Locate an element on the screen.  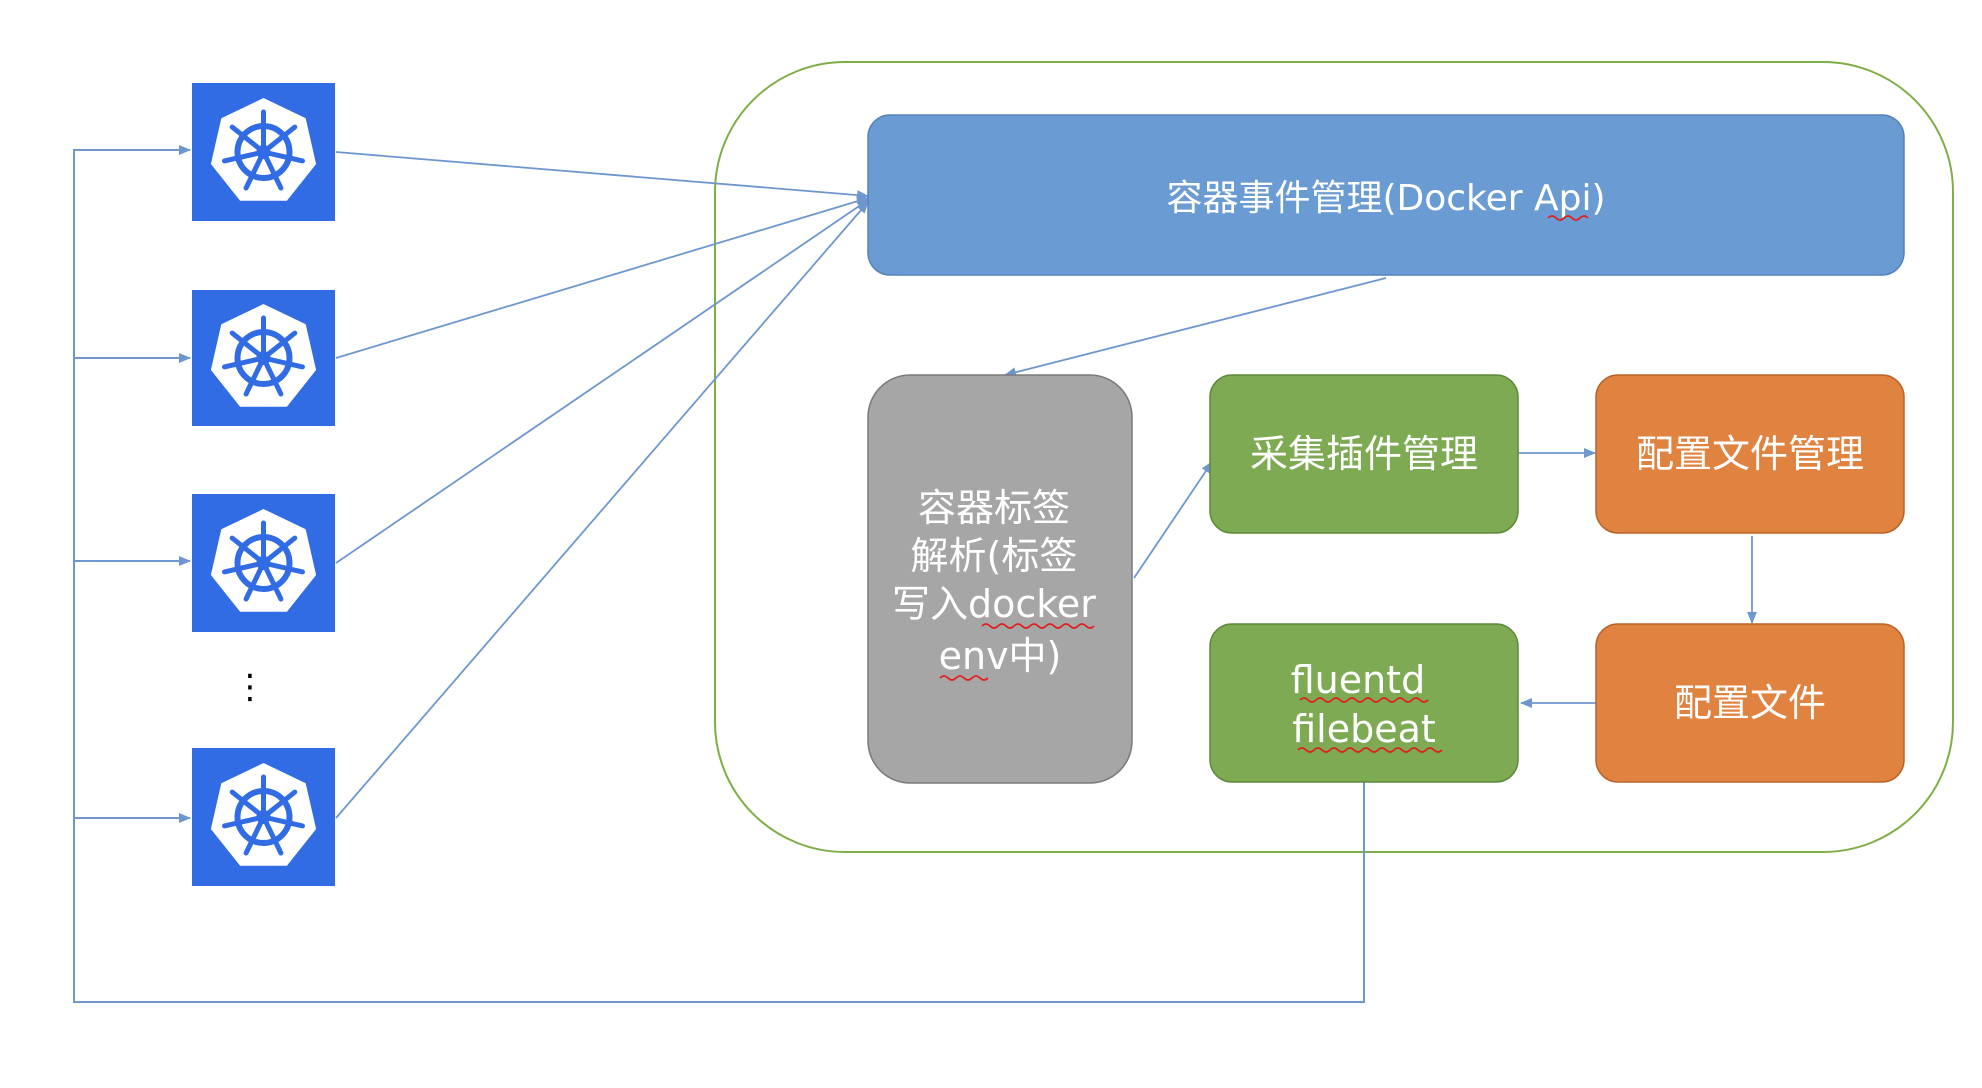
config-management-box: 配置文件管理 is located at coordinates (1750, 454).